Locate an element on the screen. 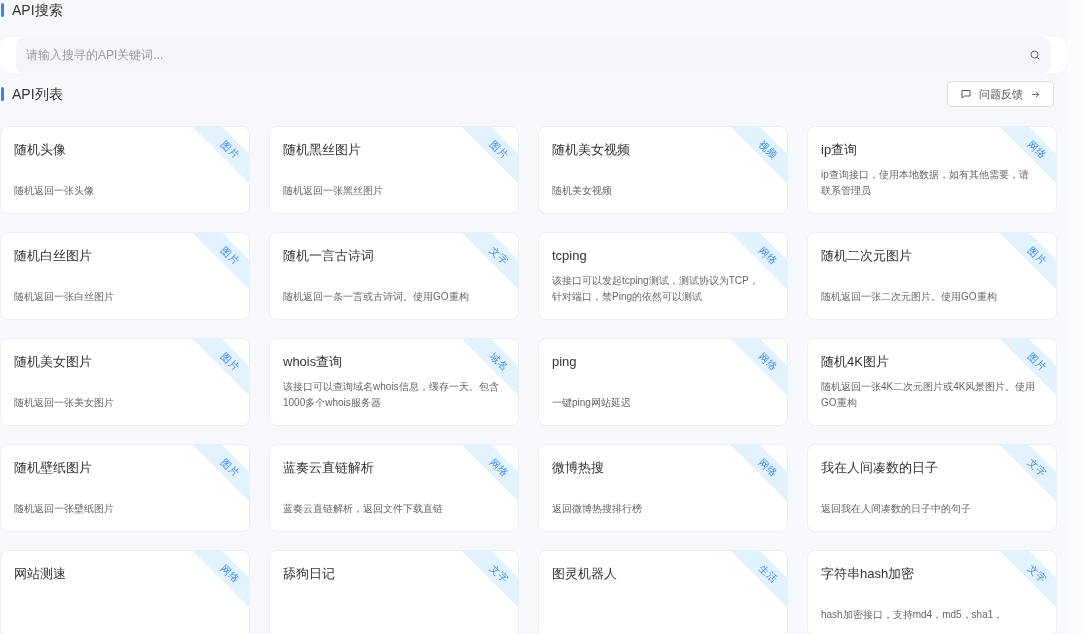  api-card: 图灵机器人 生活 is located at coordinates (663, 592).